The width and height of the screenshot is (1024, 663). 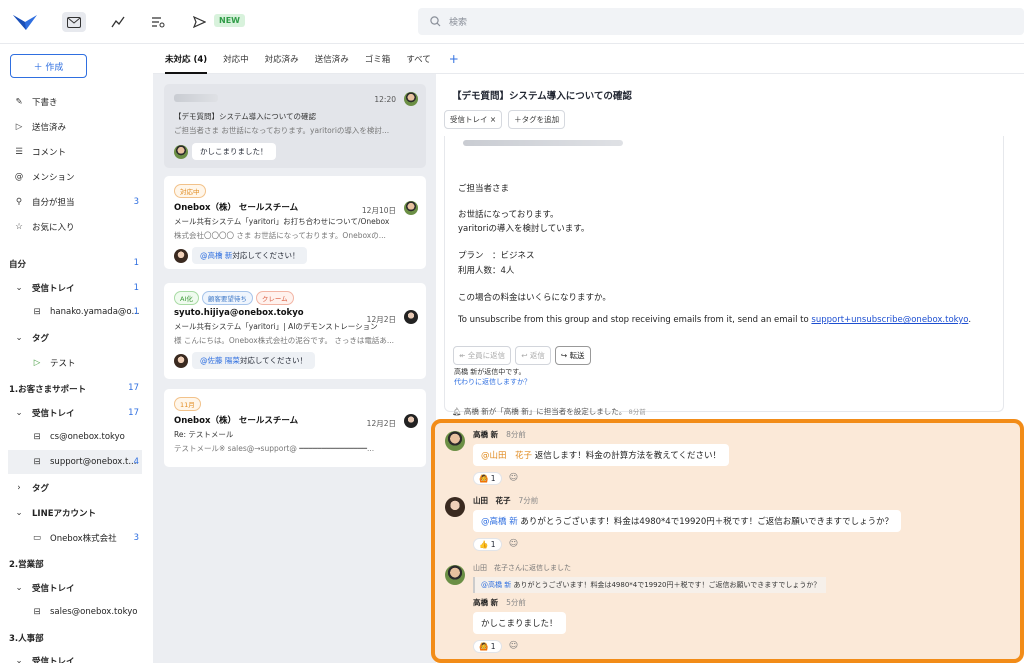 What do you see at coordinates (26, 639) in the screenshot?
I see `section-title: 3.人事部` at bounding box center [26, 639].